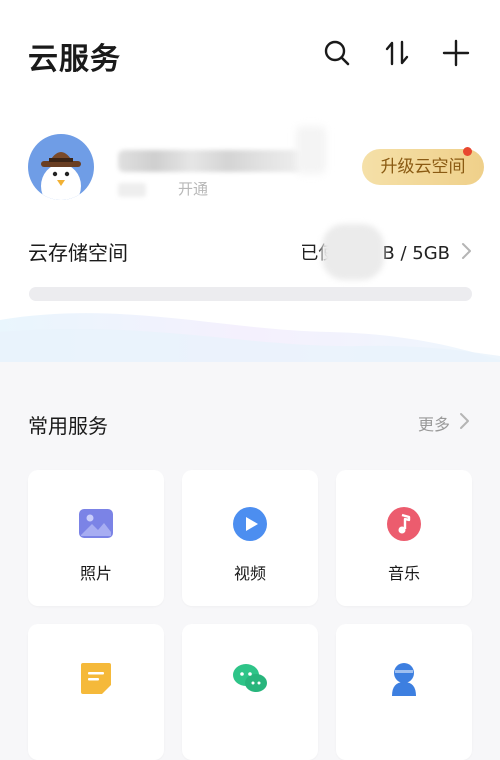 The width and height of the screenshot is (500, 760). What do you see at coordinates (249, 573) in the screenshot?
I see `service-label: 视频` at bounding box center [249, 573].